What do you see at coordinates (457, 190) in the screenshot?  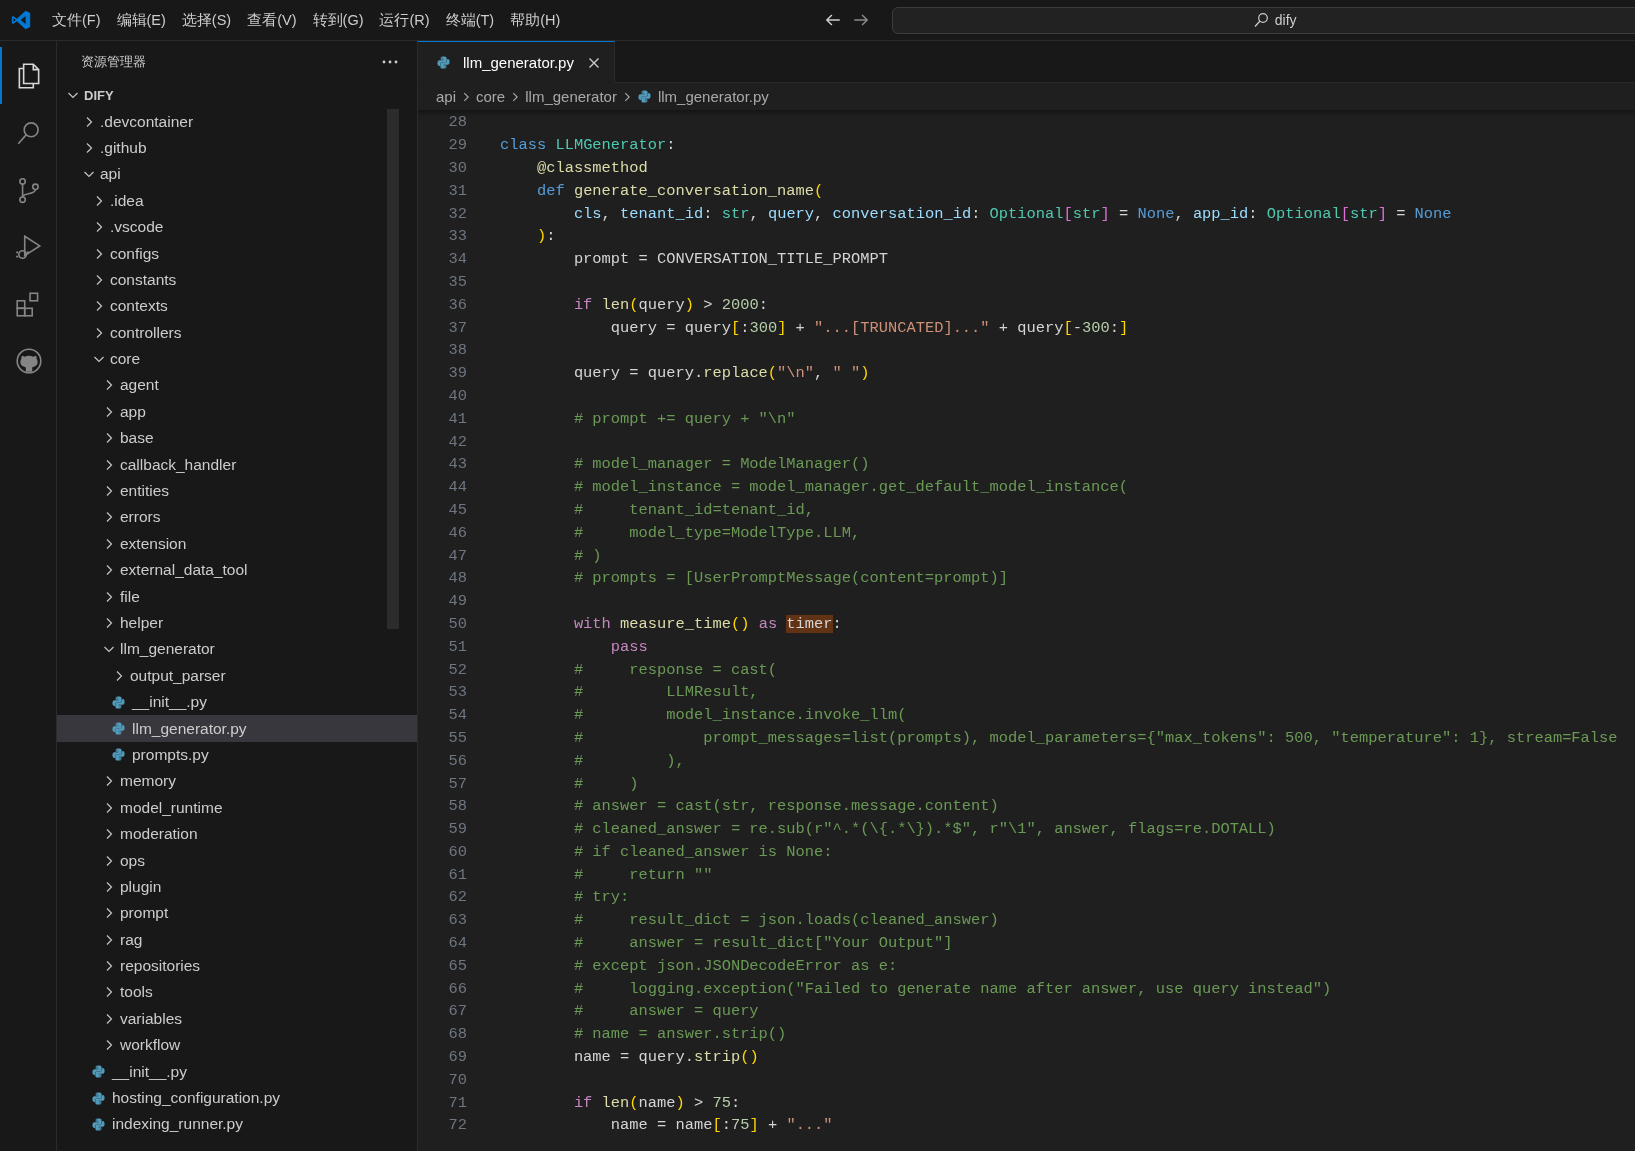 I see `line-number: 31` at bounding box center [457, 190].